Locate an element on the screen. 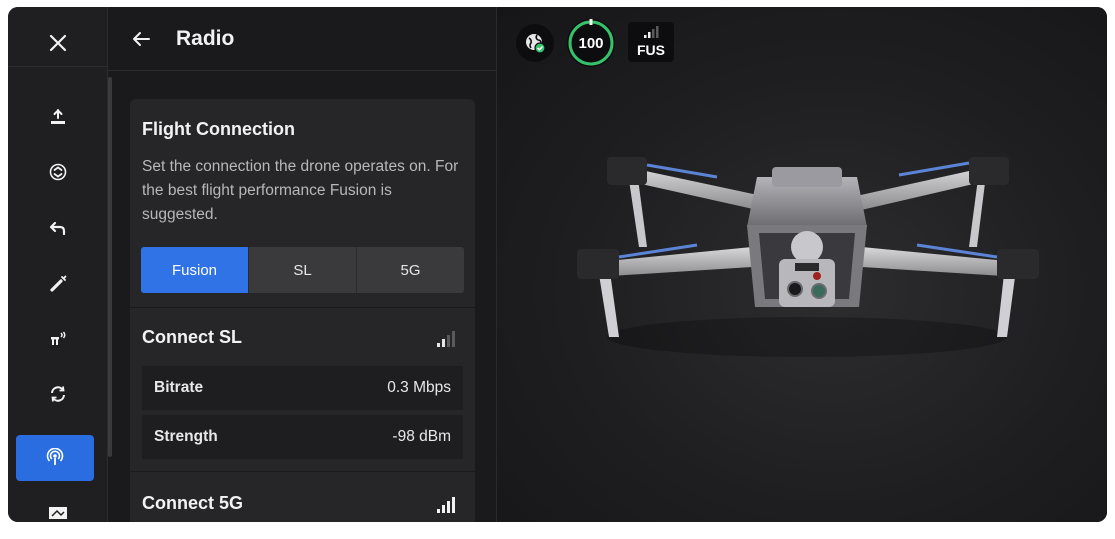  connect-5g-title: Connect 5G is located at coordinates (193, 503).